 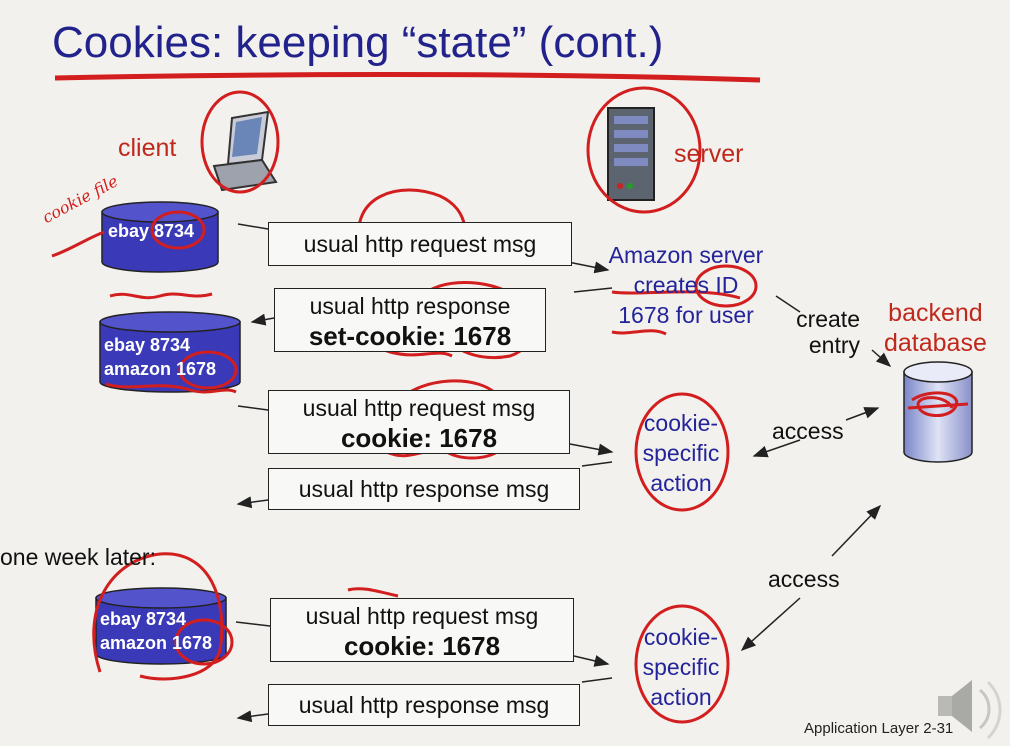 I want to click on message-text: usual http response, so click(x=410, y=306).